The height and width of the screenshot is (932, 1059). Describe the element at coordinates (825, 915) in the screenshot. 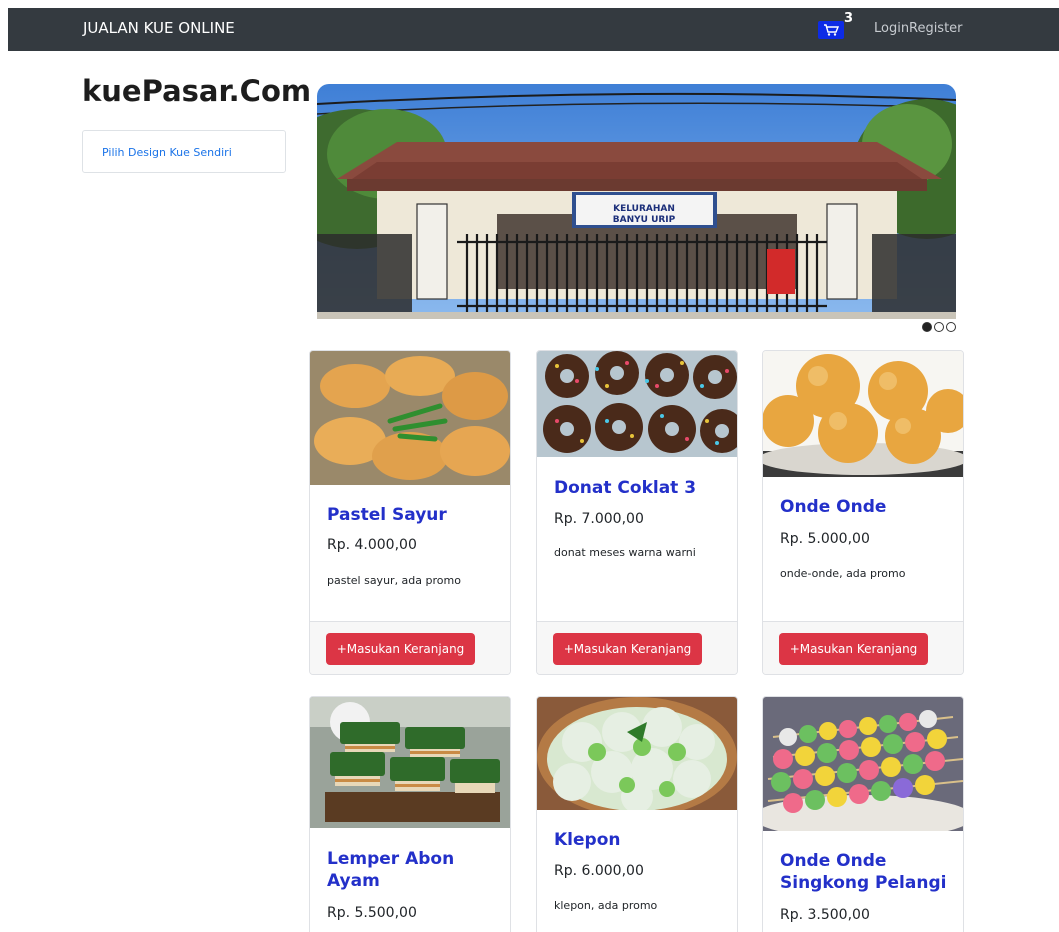

I see `product-price: Rp. 3.500,00` at that location.